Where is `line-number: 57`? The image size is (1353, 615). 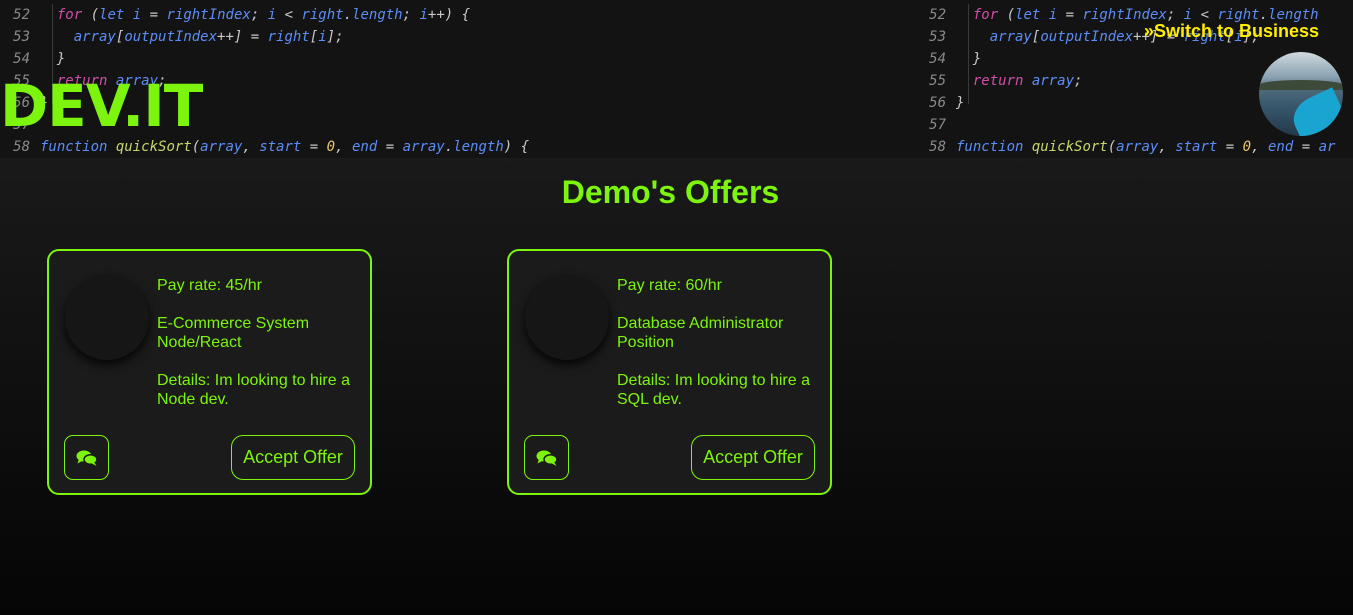 line-number: 57 is located at coordinates (937, 125).